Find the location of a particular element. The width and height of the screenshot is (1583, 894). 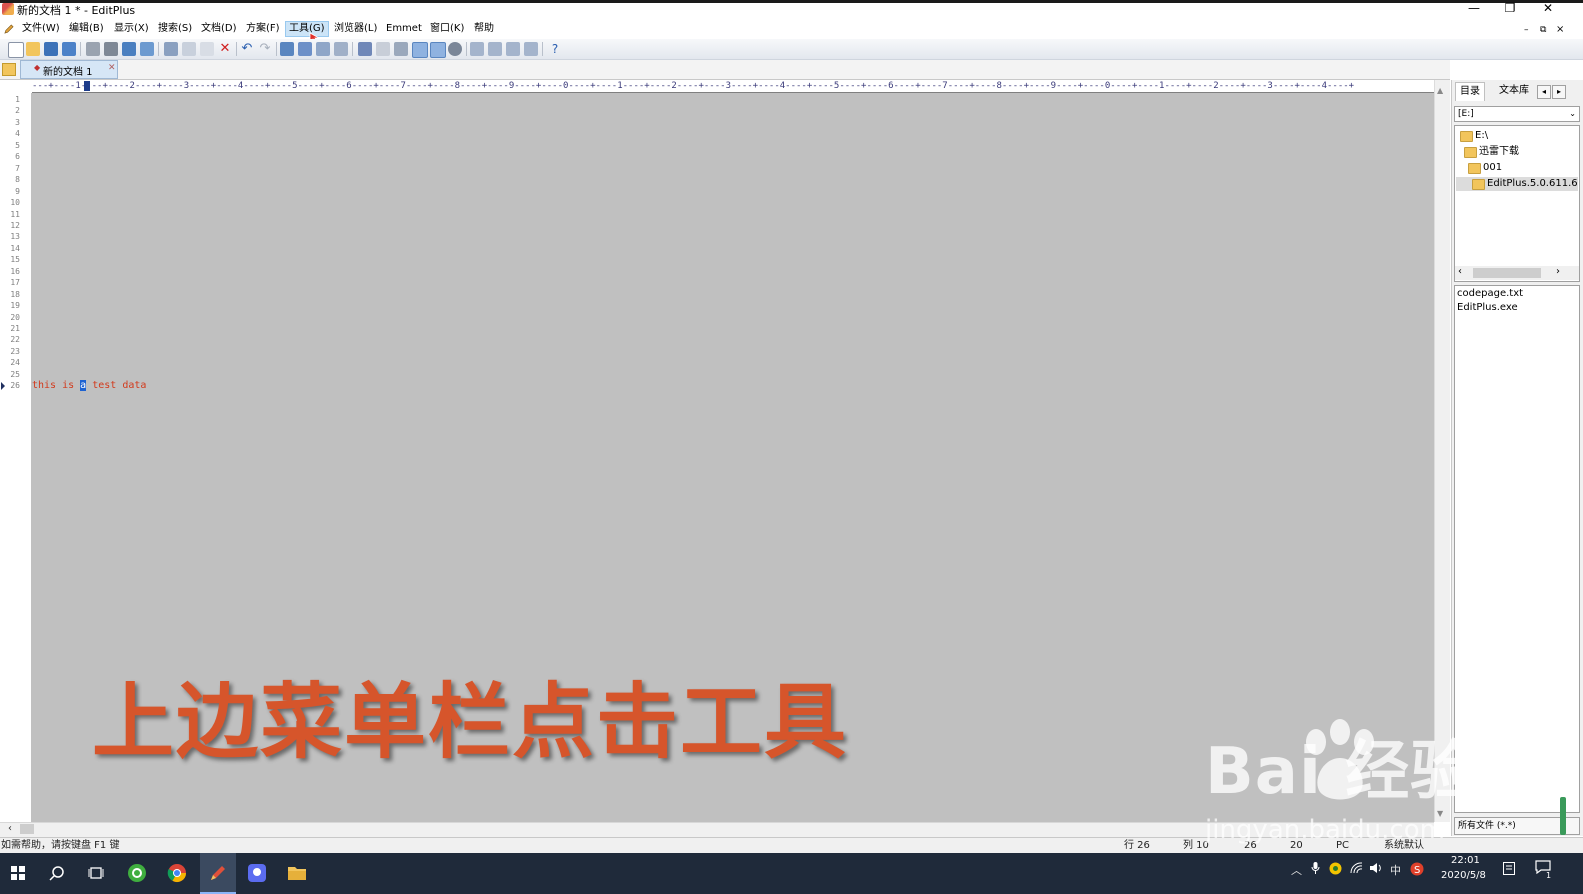

menu-document: 文档(D) is located at coordinates (219, 29).